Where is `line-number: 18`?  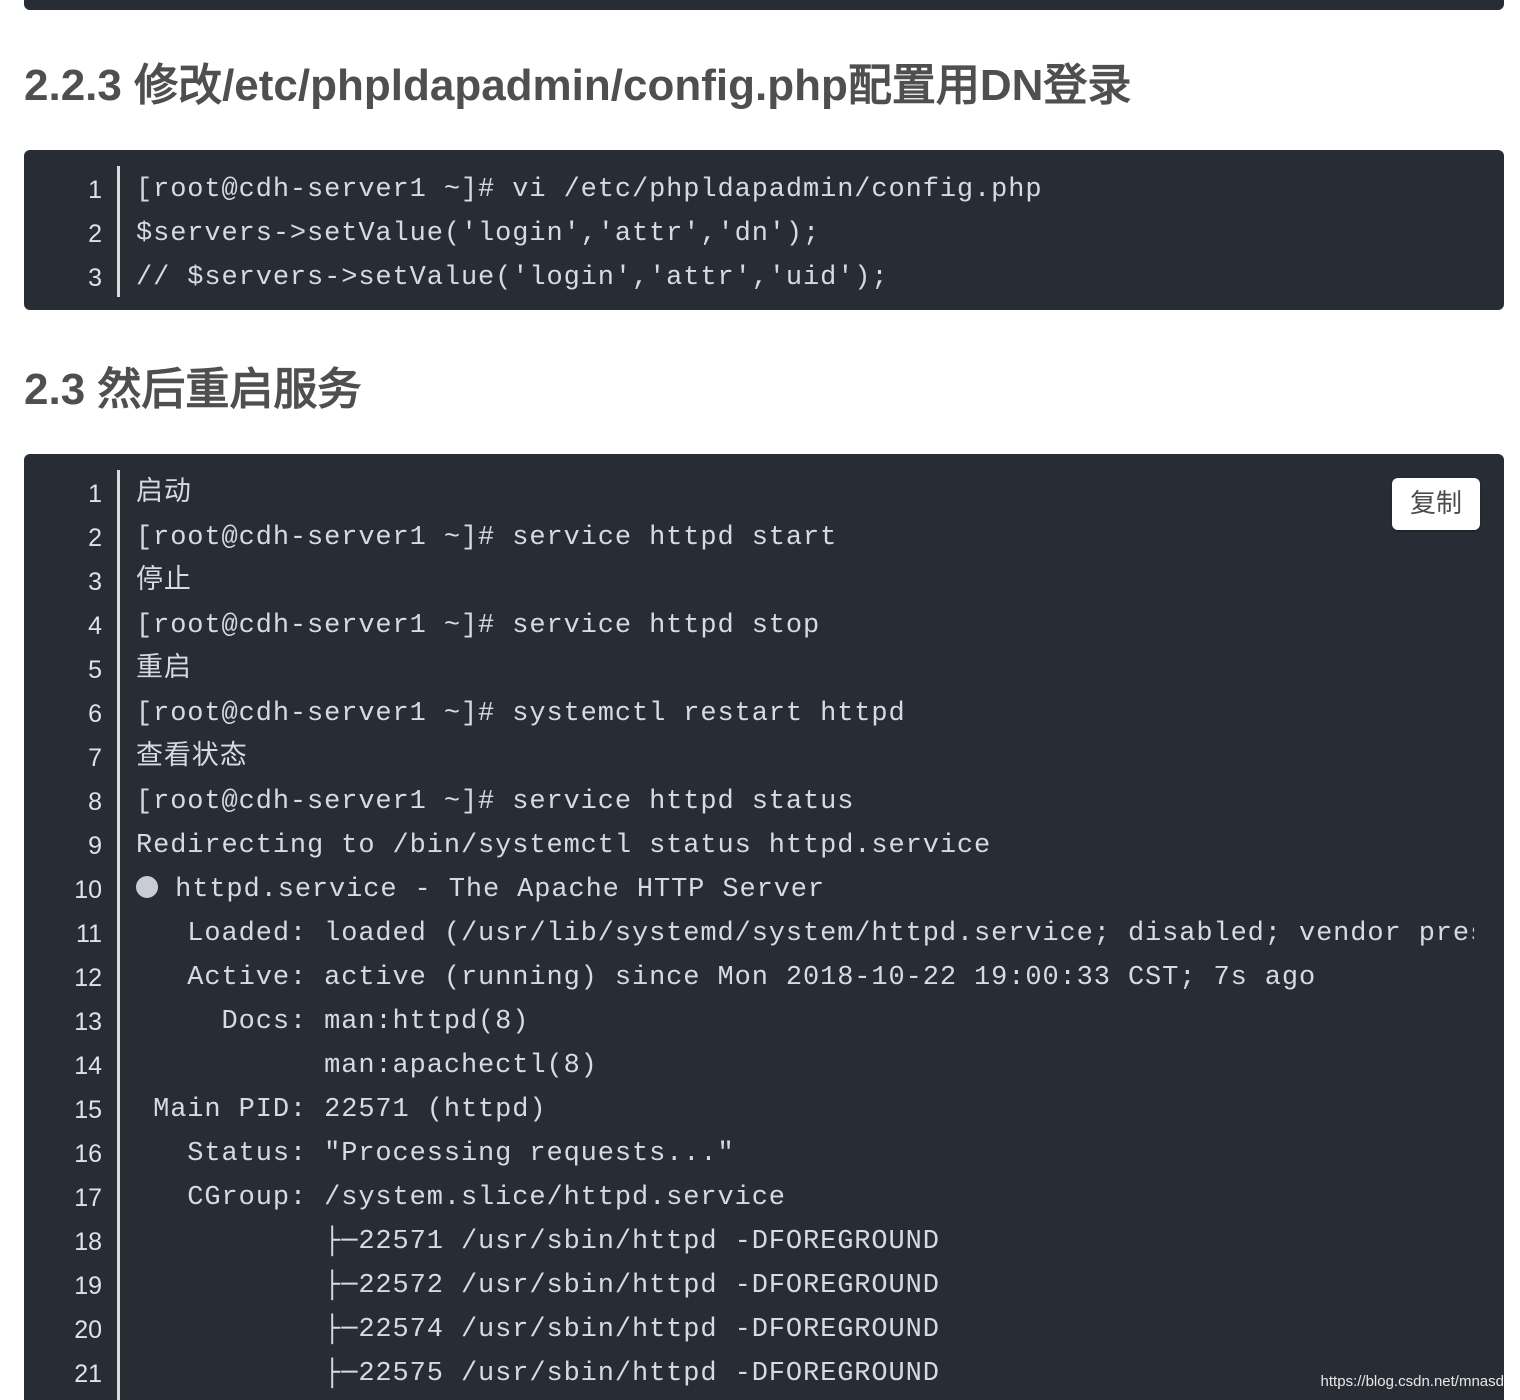 line-number: 18 is located at coordinates (88, 1242).